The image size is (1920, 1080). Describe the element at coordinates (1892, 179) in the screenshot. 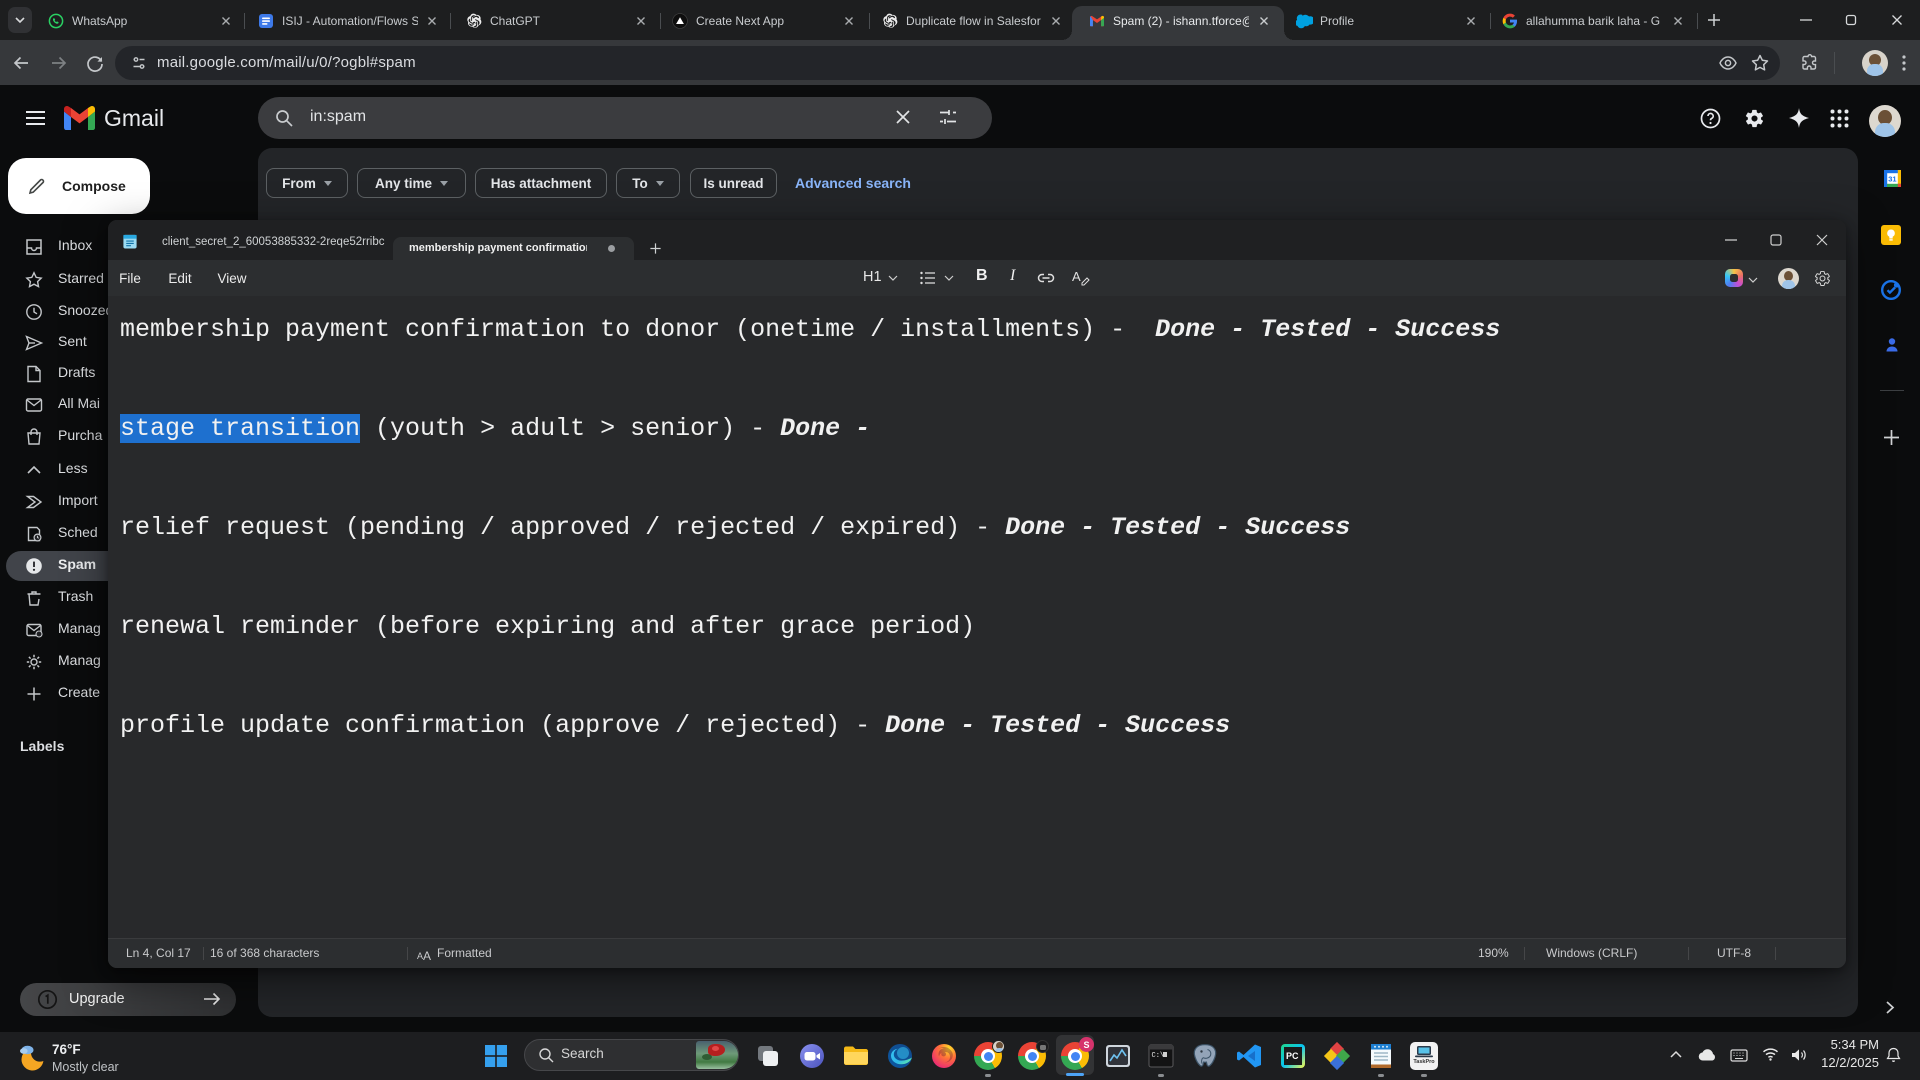

I see `svg-text: 31` at that location.